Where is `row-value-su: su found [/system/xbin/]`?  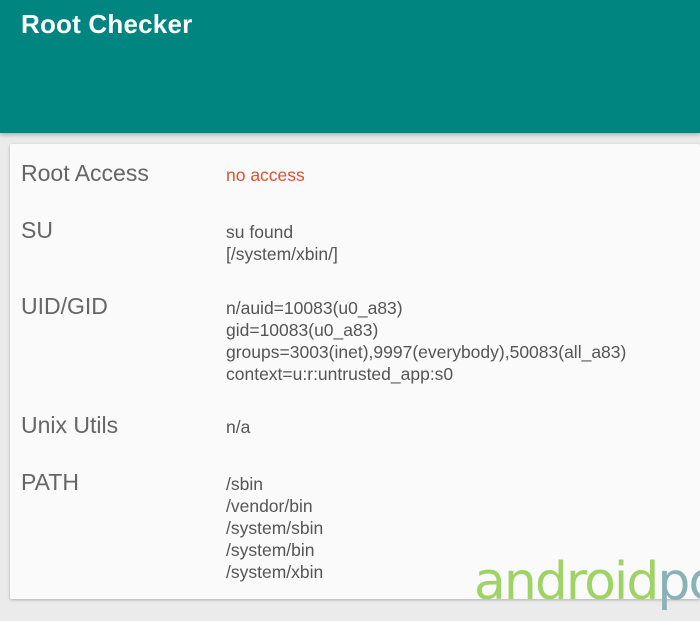 row-value-su: su found [/system/xbin/] is located at coordinates (282, 243).